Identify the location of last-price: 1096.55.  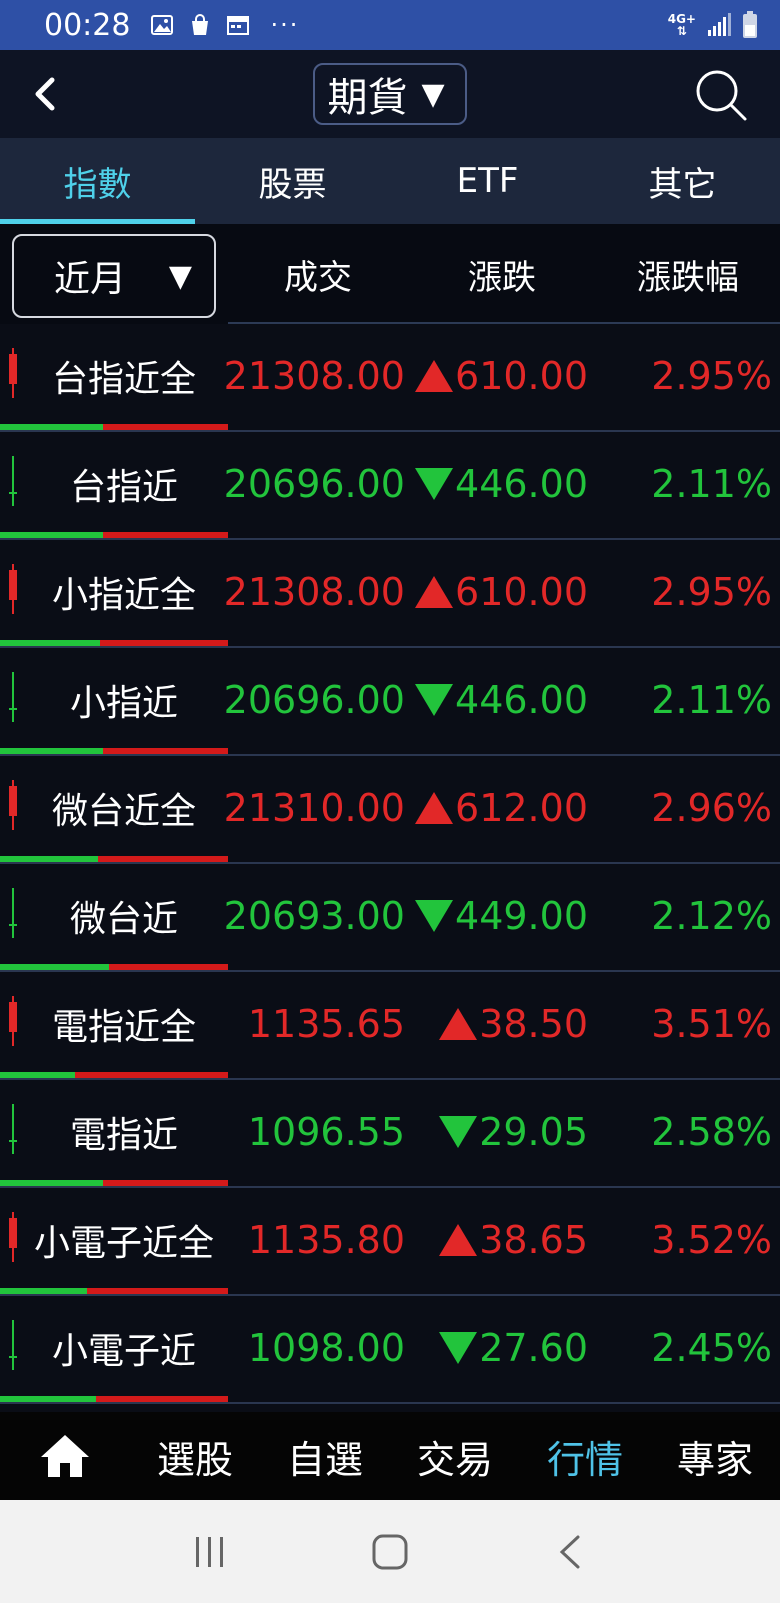
(326, 1132).